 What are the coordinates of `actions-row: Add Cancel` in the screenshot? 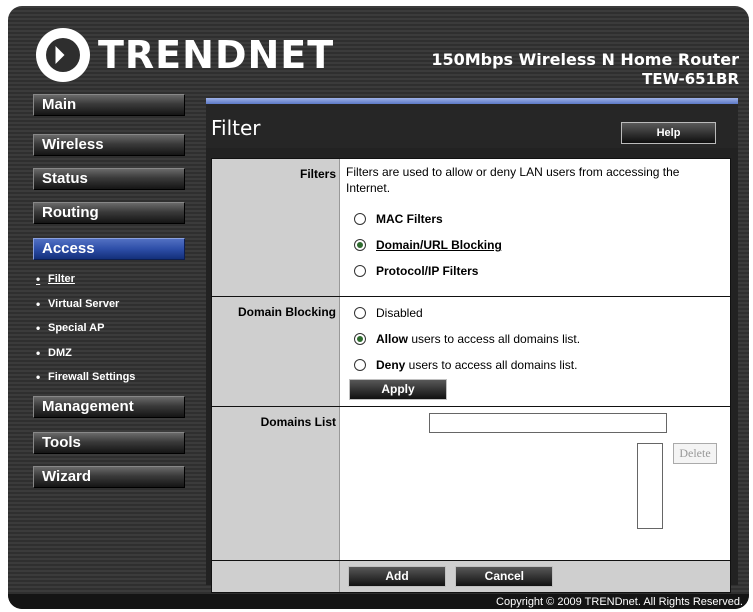 It's located at (471, 576).